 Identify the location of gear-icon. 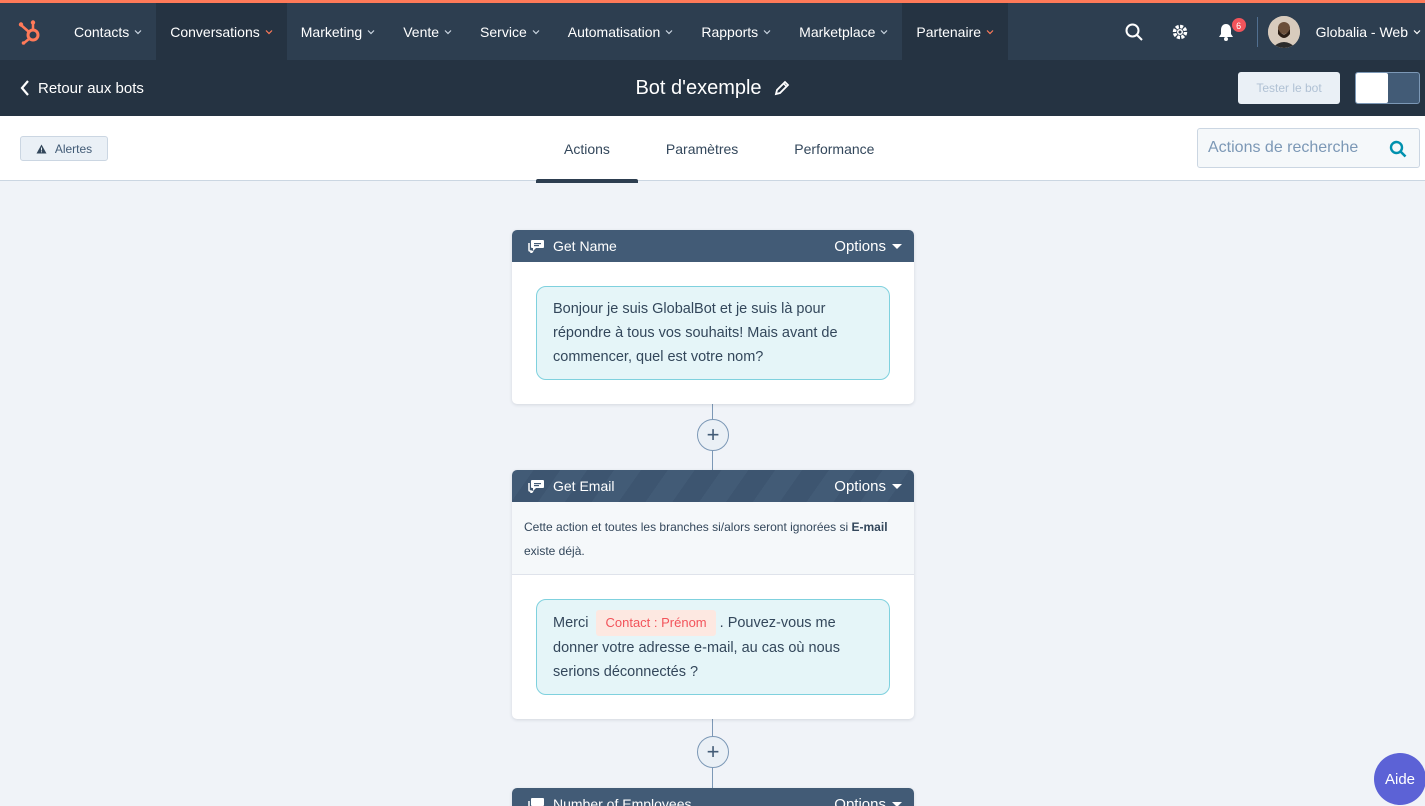
(1180, 31).